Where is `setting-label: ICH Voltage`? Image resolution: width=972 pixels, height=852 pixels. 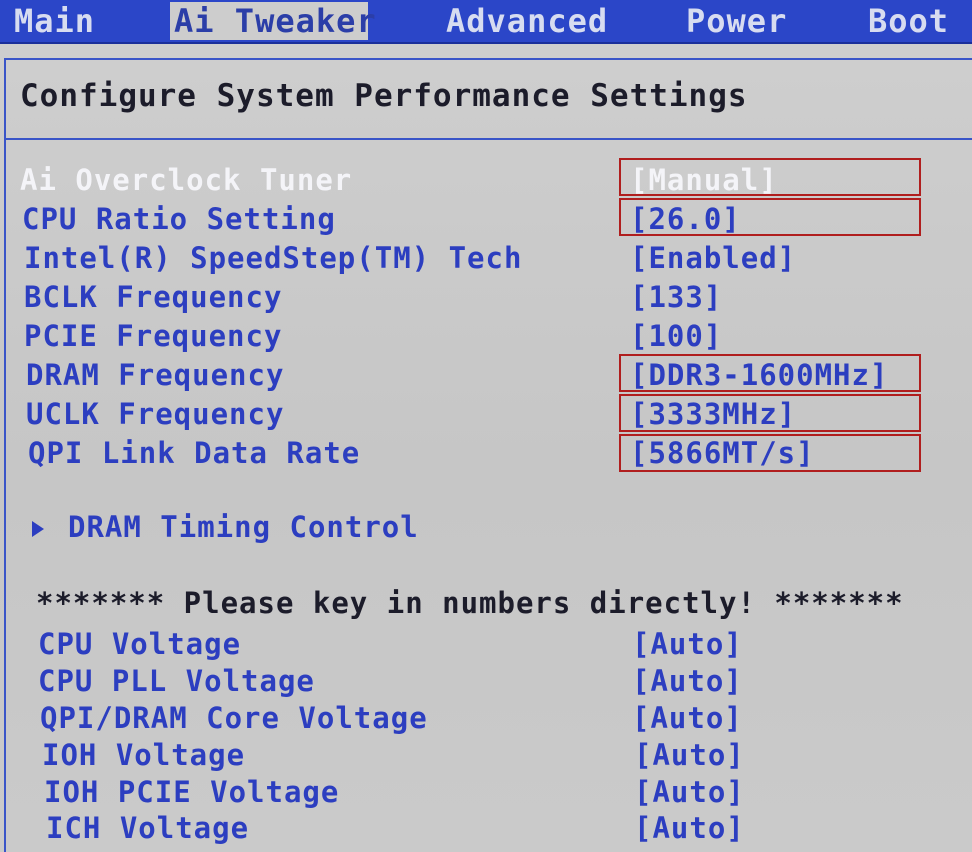
setting-label: ICH Voltage is located at coordinates (148, 828).